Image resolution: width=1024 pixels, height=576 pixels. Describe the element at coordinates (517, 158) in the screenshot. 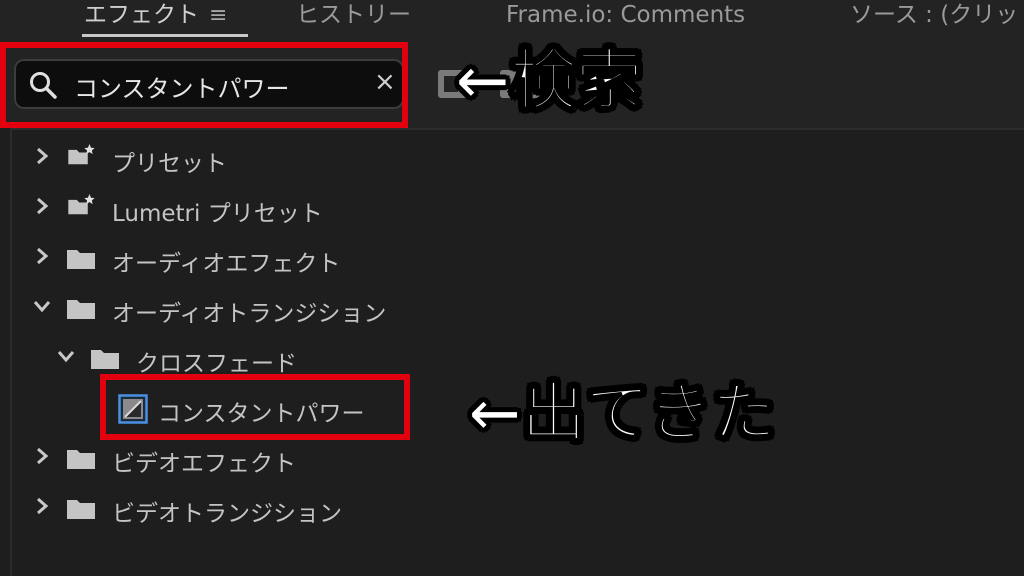

I see `tree-item-presets: プリセット` at that location.